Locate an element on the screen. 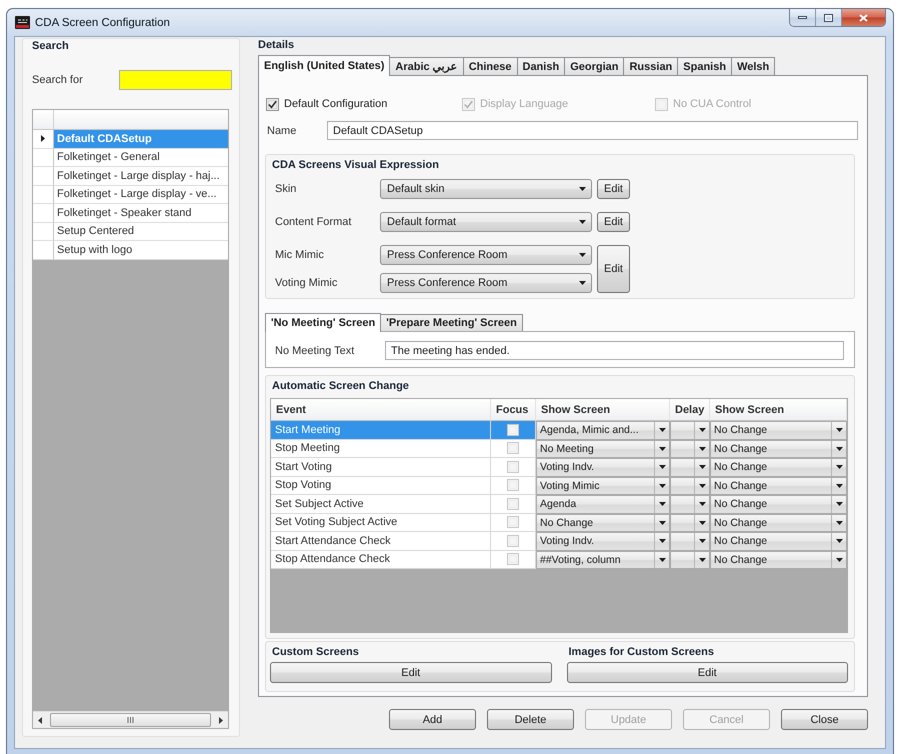 This screenshot has height=754, width=901. scrollbar-thumb is located at coordinates (130, 720).